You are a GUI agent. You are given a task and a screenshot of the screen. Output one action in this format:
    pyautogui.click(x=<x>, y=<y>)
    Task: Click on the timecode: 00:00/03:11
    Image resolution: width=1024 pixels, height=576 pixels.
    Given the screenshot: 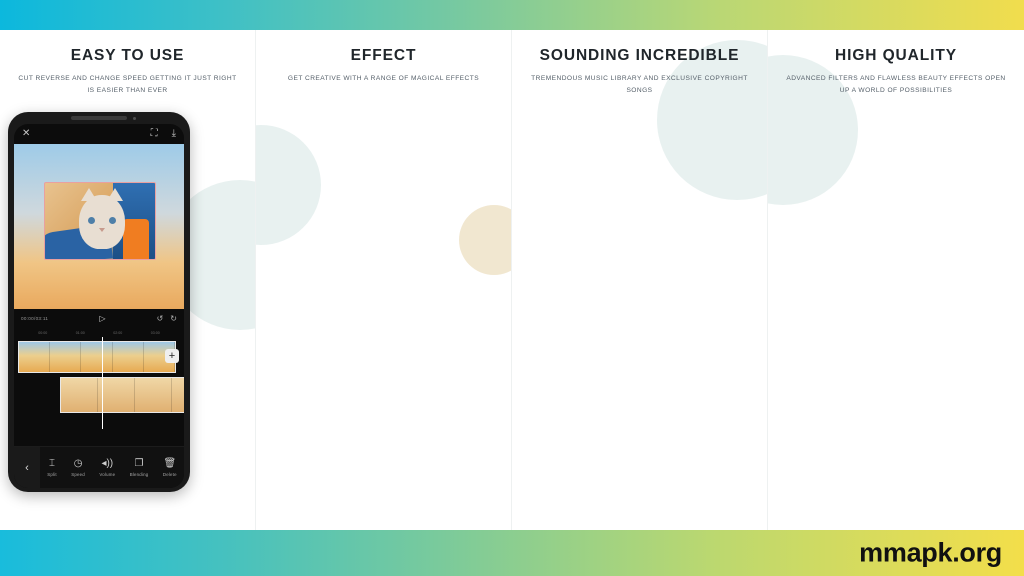 What is the action you would take?
    pyautogui.click(x=35, y=318)
    